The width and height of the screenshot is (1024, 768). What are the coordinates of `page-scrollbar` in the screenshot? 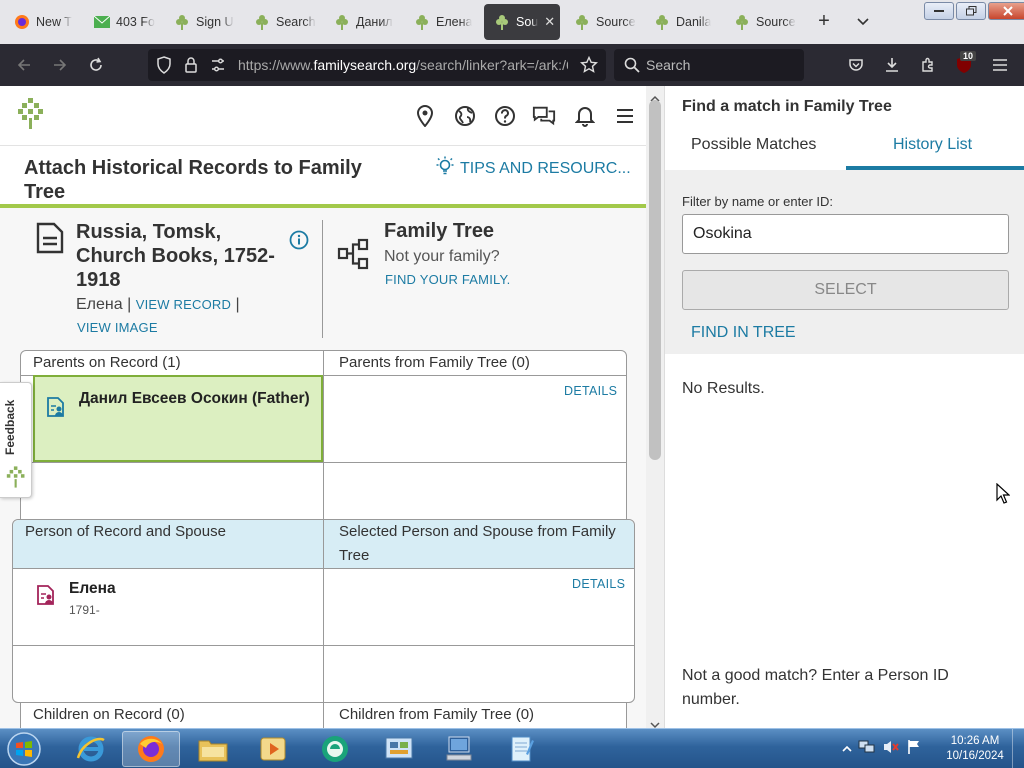 It's located at (655, 407).